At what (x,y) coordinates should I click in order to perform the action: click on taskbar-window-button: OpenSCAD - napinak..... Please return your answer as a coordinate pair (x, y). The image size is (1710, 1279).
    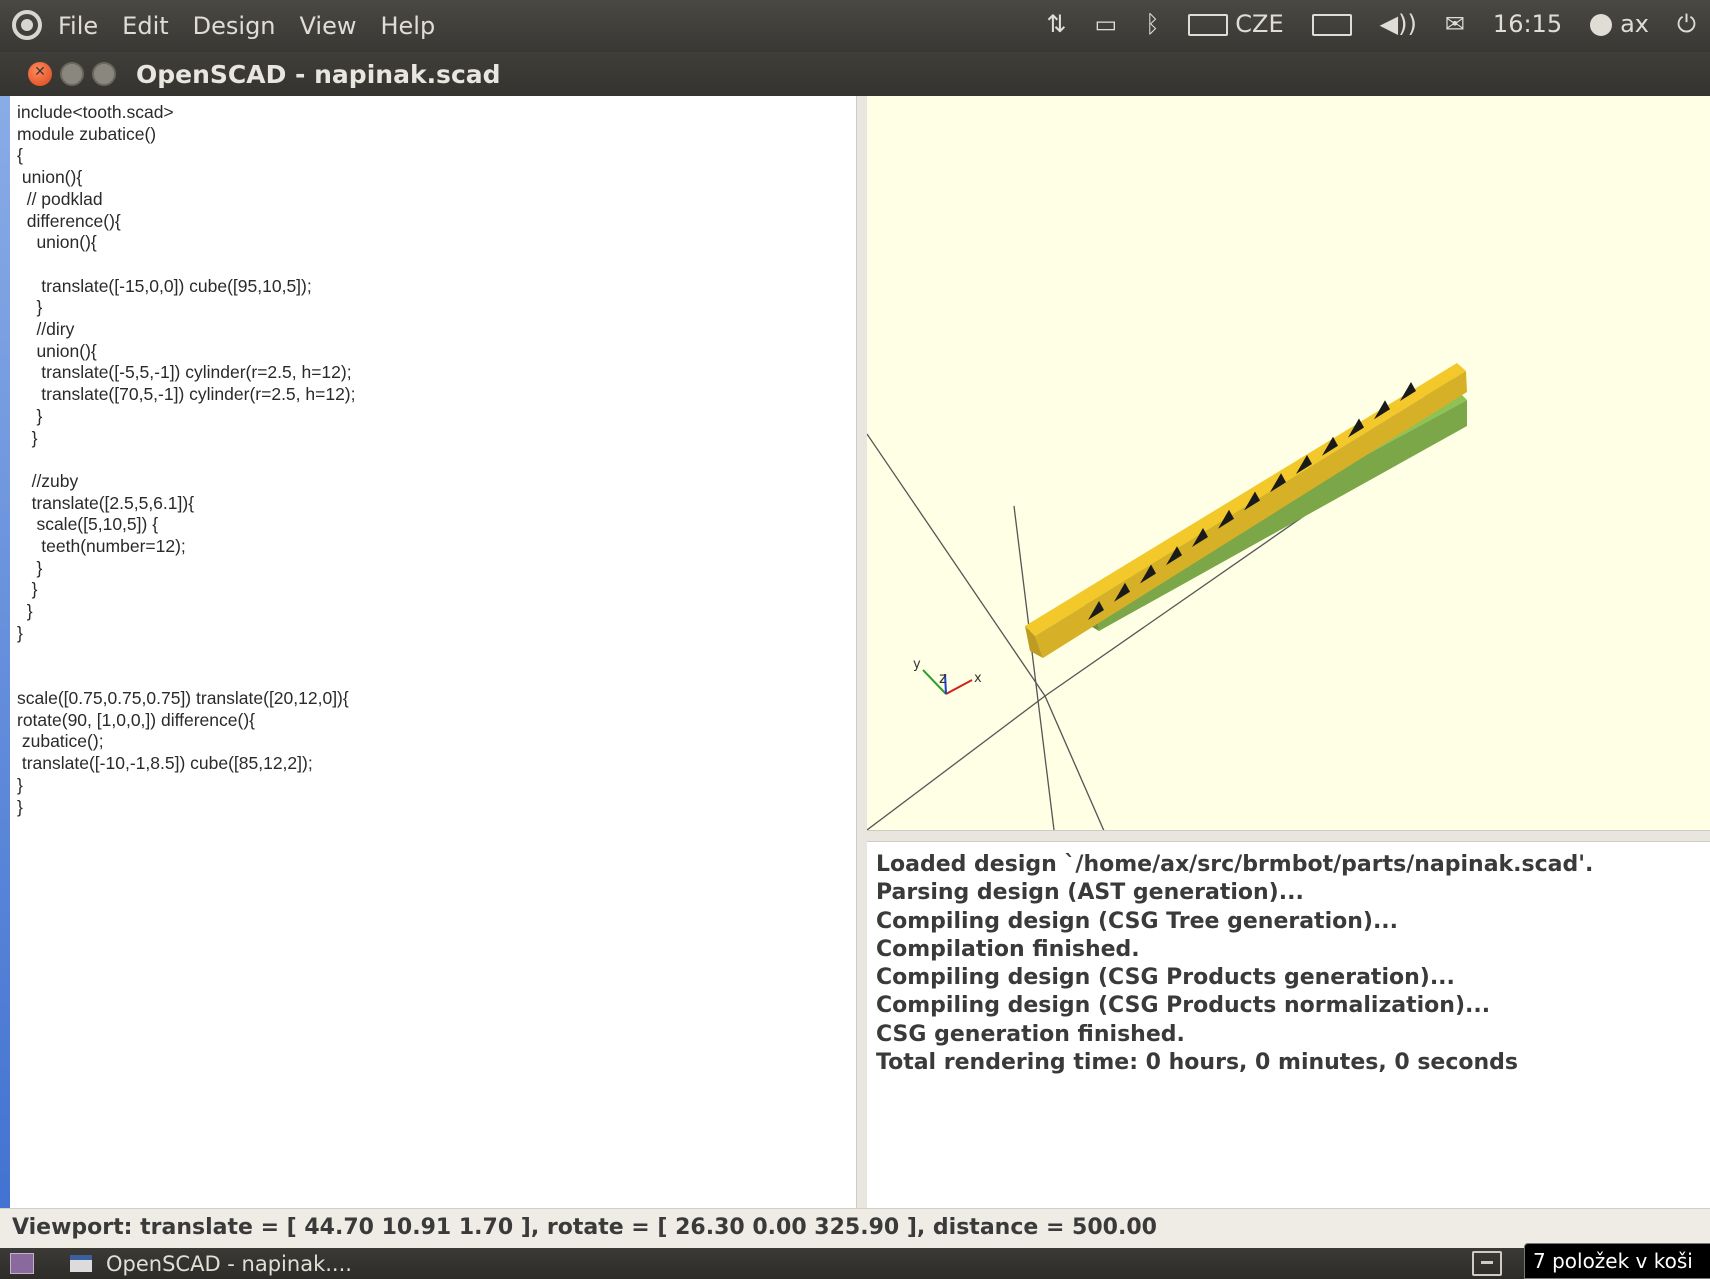
    Looking at the image, I should click on (221, 1263).